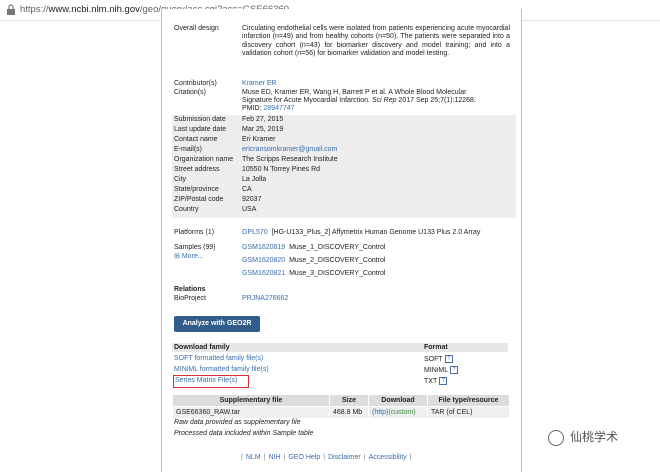  I want to click on pmid-link: 28947747, so click(278, 108).